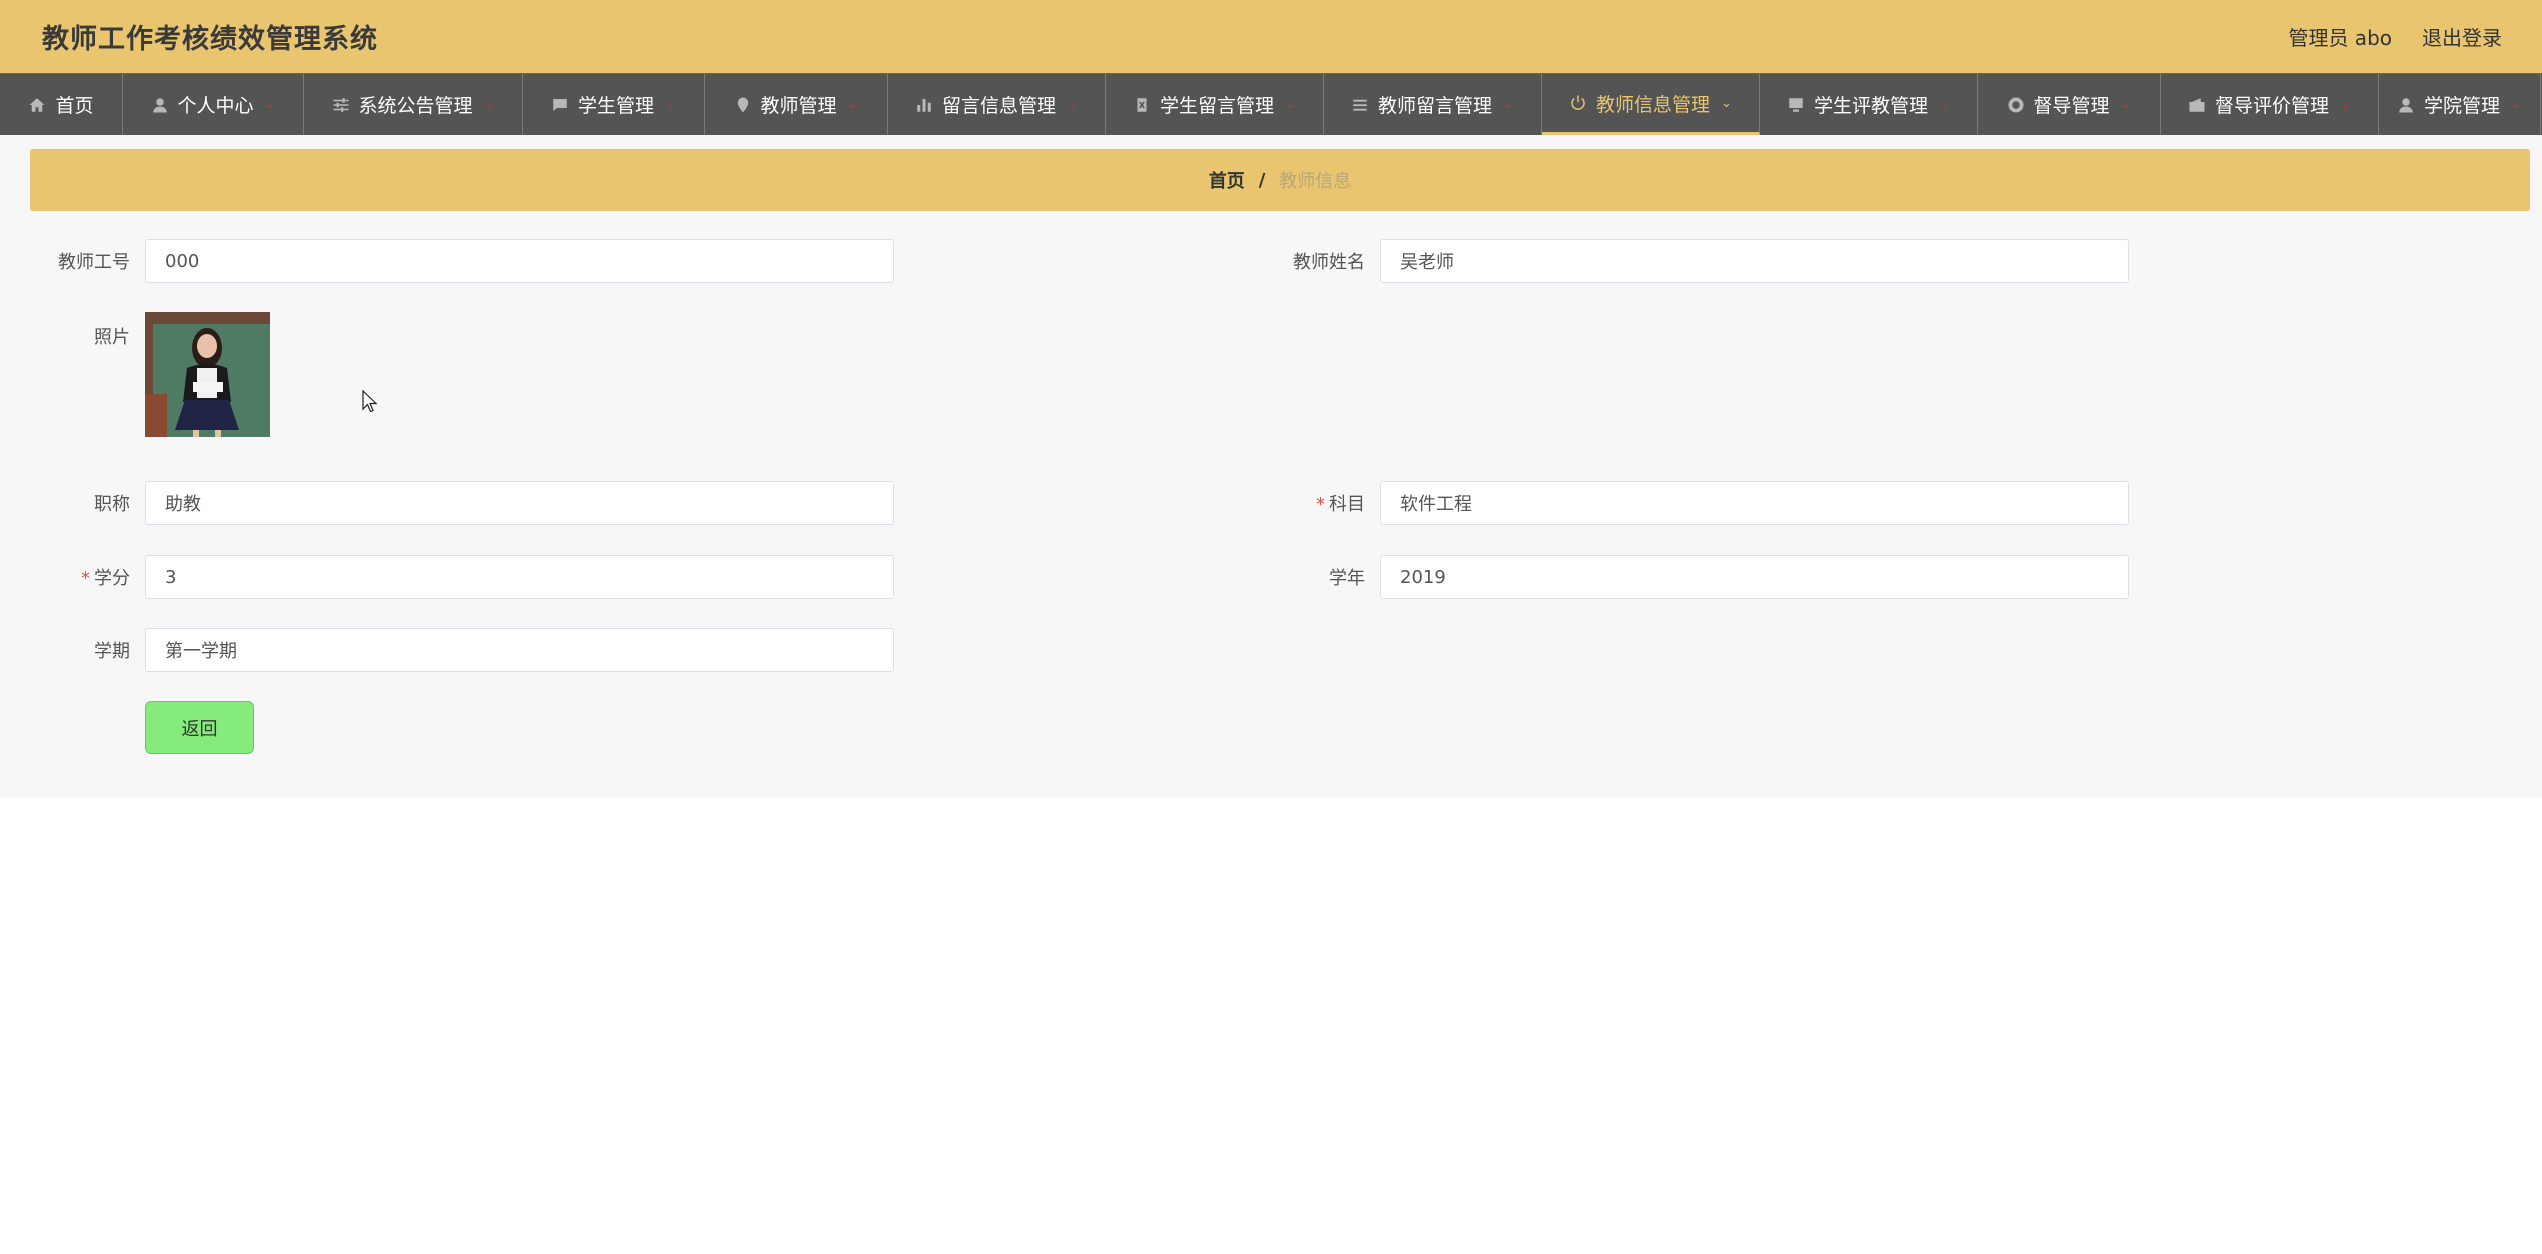  I want to click on logout-link: 退出登录, so click(2462, 36).